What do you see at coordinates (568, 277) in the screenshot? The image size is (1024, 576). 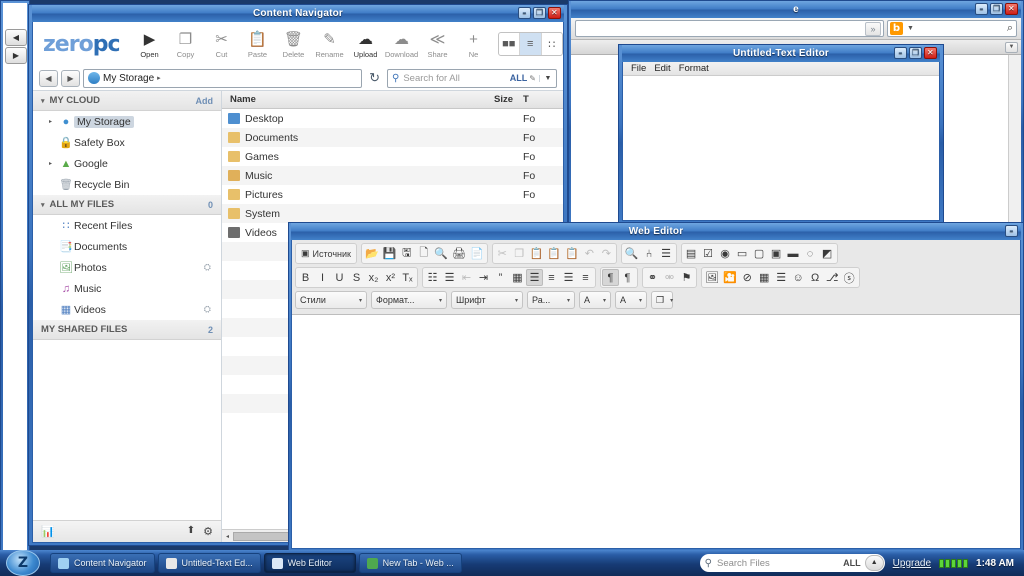 I see `align-right-button: ☰` at bounding box center [568, 277].